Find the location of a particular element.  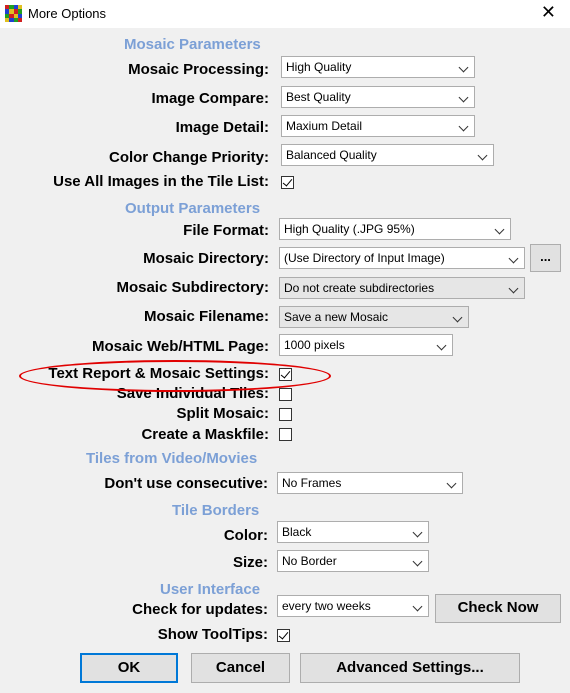

border-size-value: No Border is located at coordinates (309, 561).